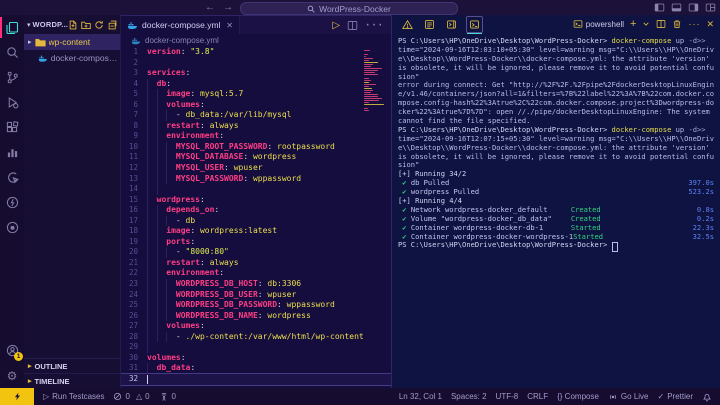 Image resolution: width=720 pixels, height=405 pixels. Describe the element at coordinates (256, 147) in the screenshot. I see `code-line: 10 MYSQL_ROOT_PASSWORD: rootpassword` at that location.